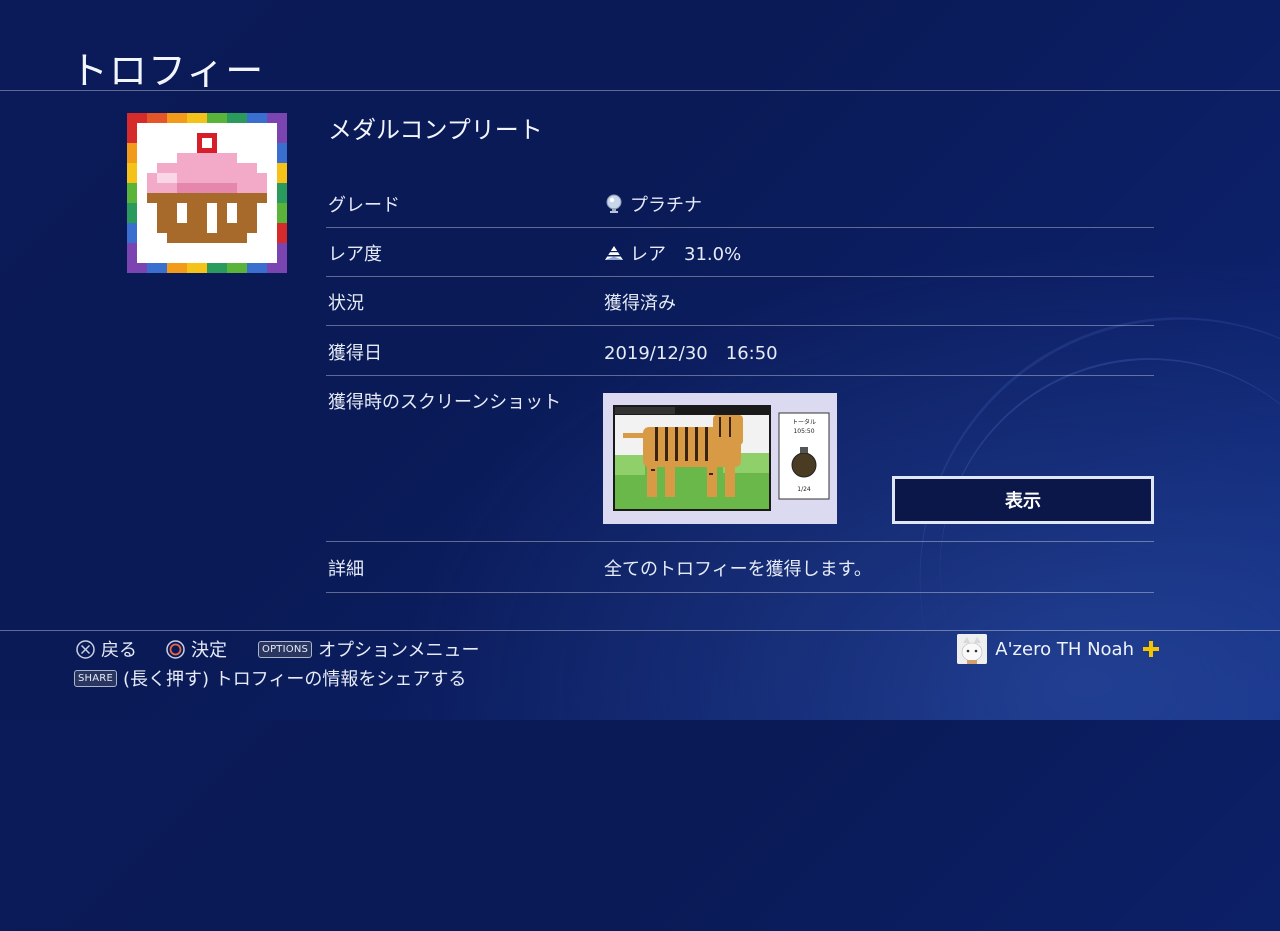  I want to click on show-button: 表示, so click(1023, 500).